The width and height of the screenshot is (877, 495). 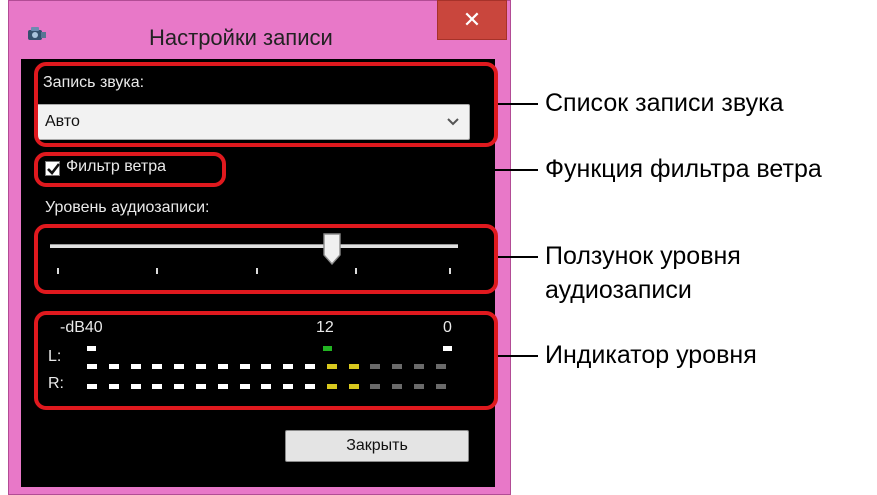 I want to click on window-close-button: ✕, so click(x=472, y=20).